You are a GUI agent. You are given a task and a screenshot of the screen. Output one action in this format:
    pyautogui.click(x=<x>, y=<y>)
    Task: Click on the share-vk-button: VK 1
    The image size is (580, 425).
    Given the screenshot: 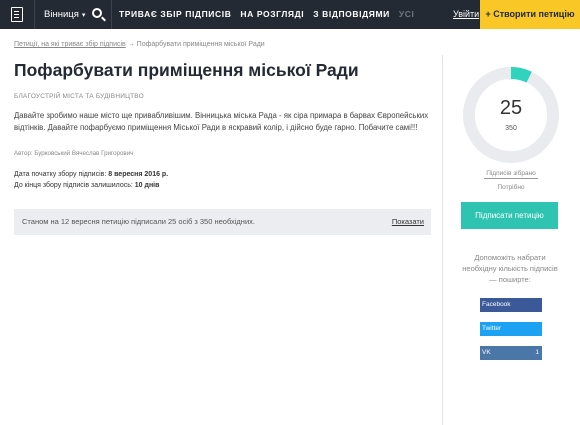 What is the action you would take?
    pyautogui.click(x=511, y=353)
    